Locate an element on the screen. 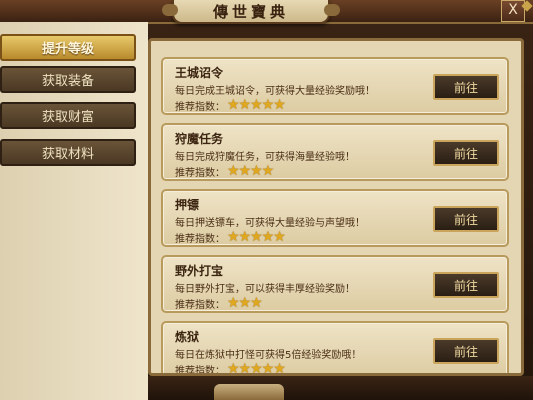  star-rating-icon: ★★★ is located at coordinates (245, 303).